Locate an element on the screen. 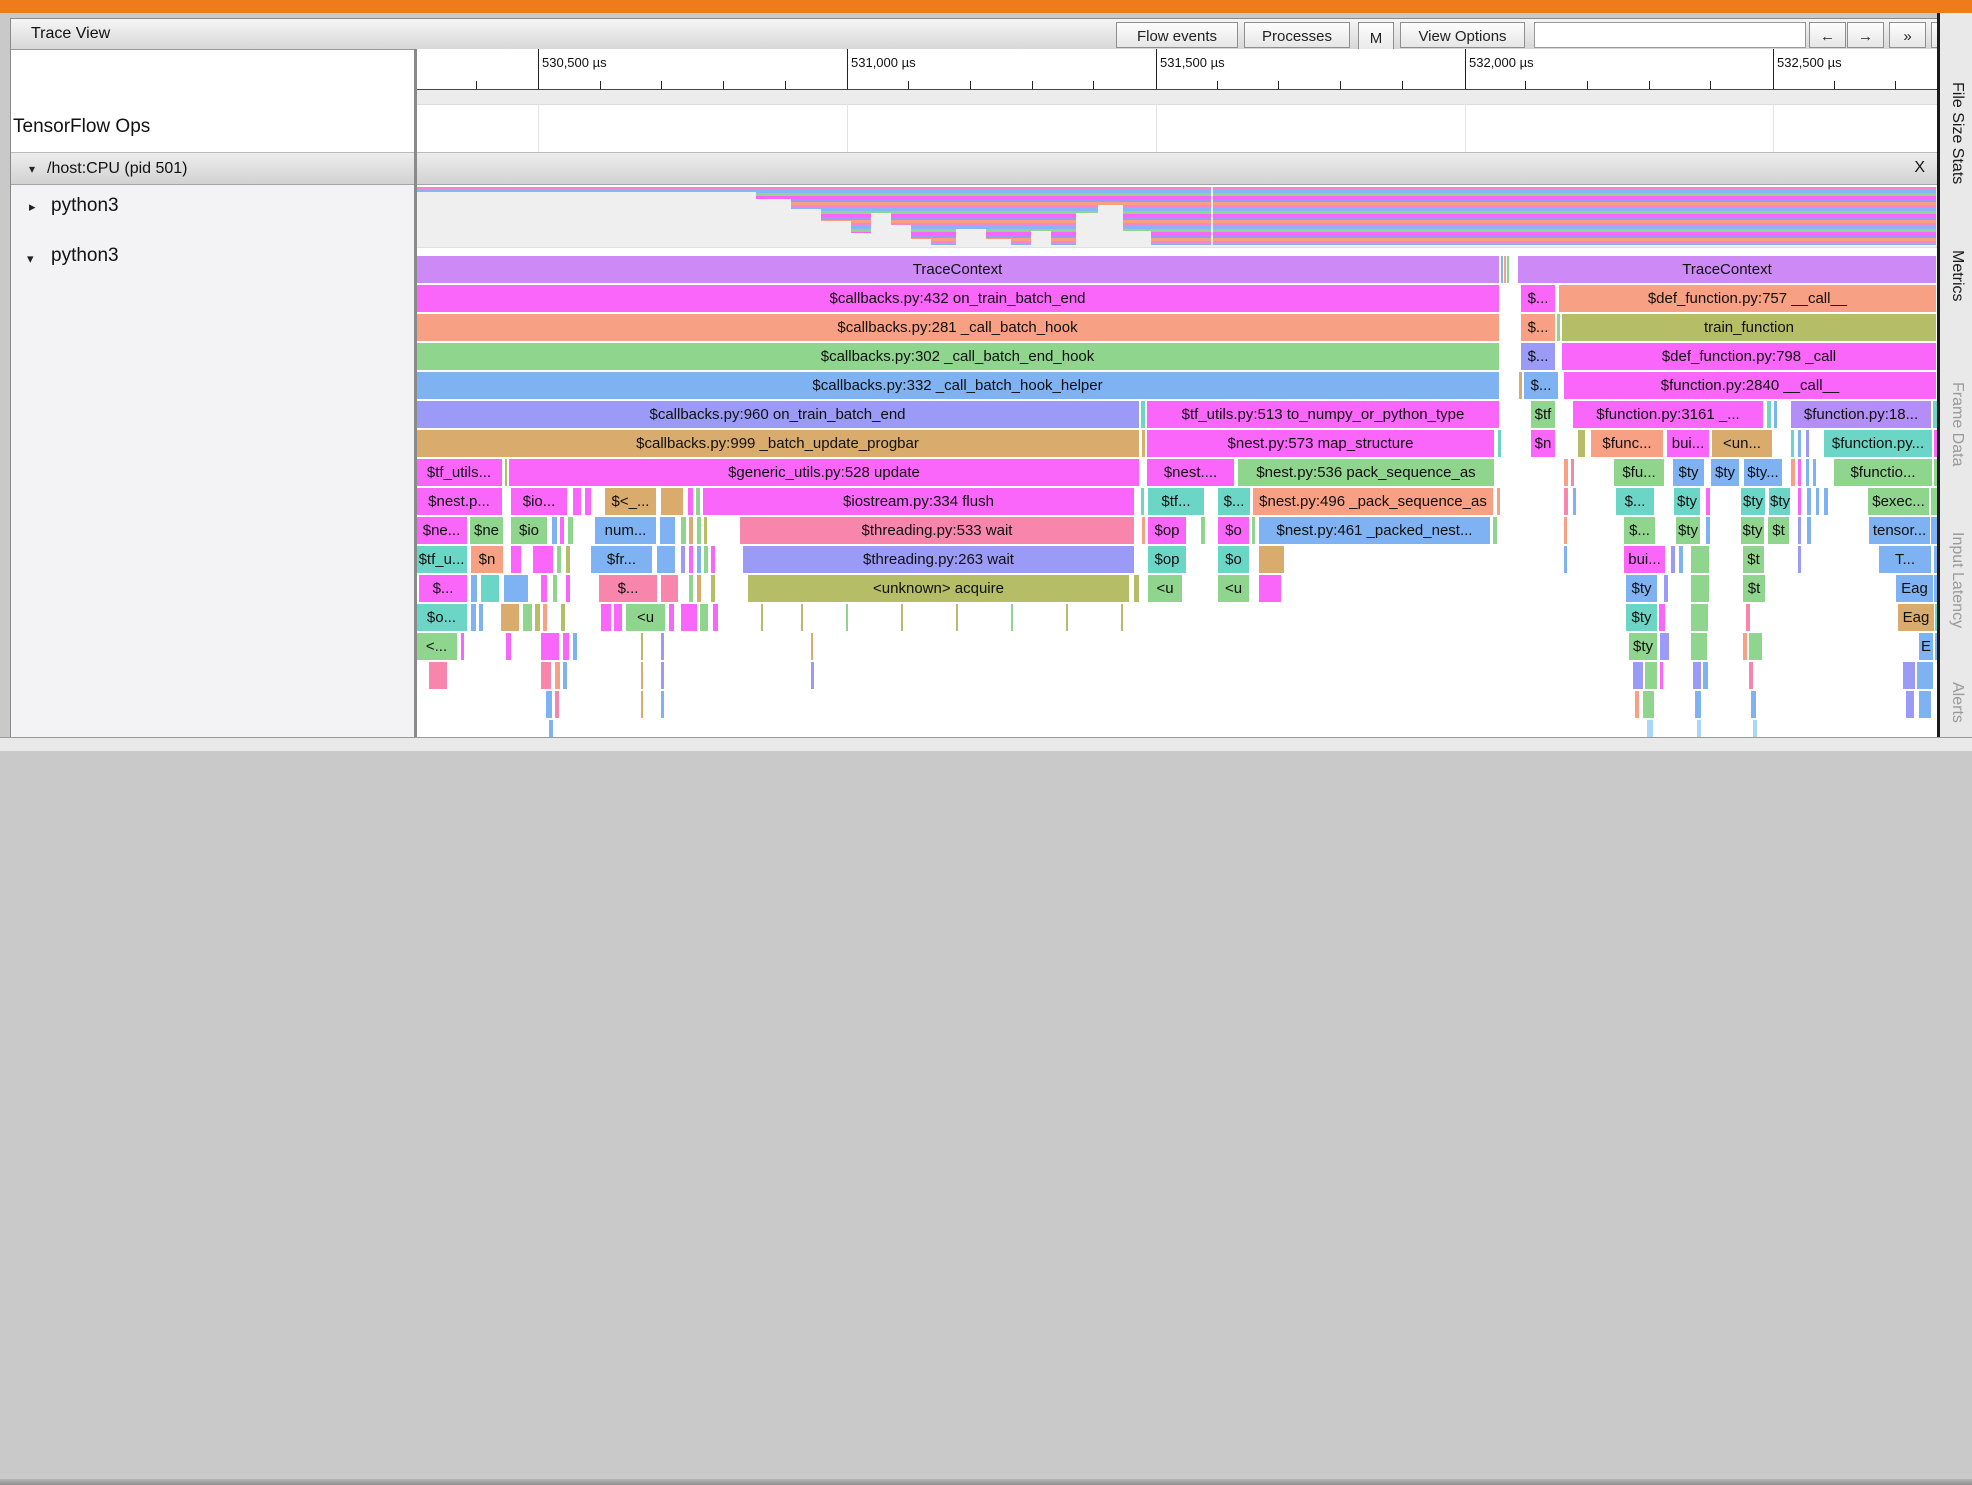  panel-divider is located at coordinates (415, 393).